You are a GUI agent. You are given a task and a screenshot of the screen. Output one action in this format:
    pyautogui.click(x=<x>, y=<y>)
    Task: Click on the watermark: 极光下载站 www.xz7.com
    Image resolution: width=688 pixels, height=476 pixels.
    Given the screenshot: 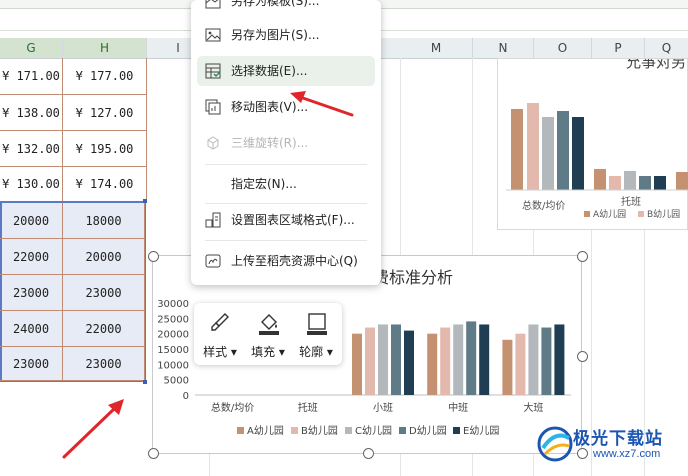 What is the action you would take?
    pyautogui.click(x=610, y=447)
    